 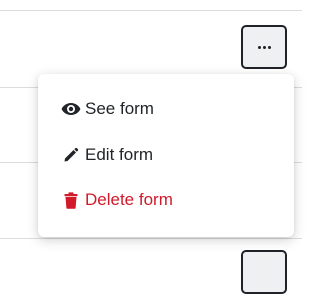 I want to click on ellipsis-icon, so click(x=264, y=47).